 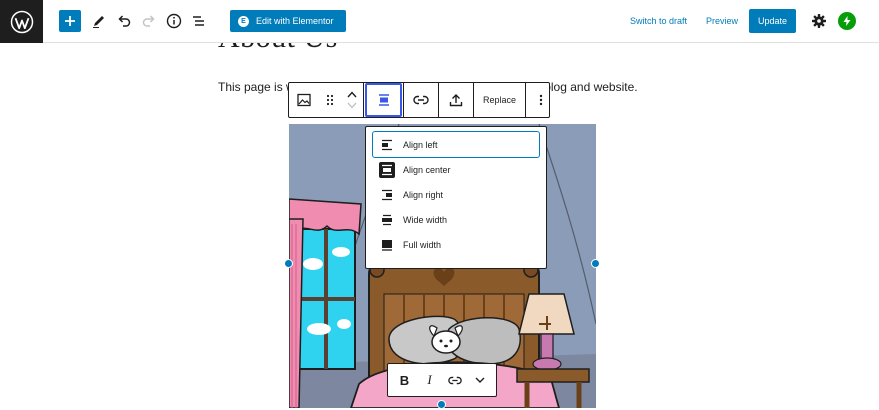 I want to click on edit-with-elementor-button: E Edit with Elementor, so click(x=288, y=21).